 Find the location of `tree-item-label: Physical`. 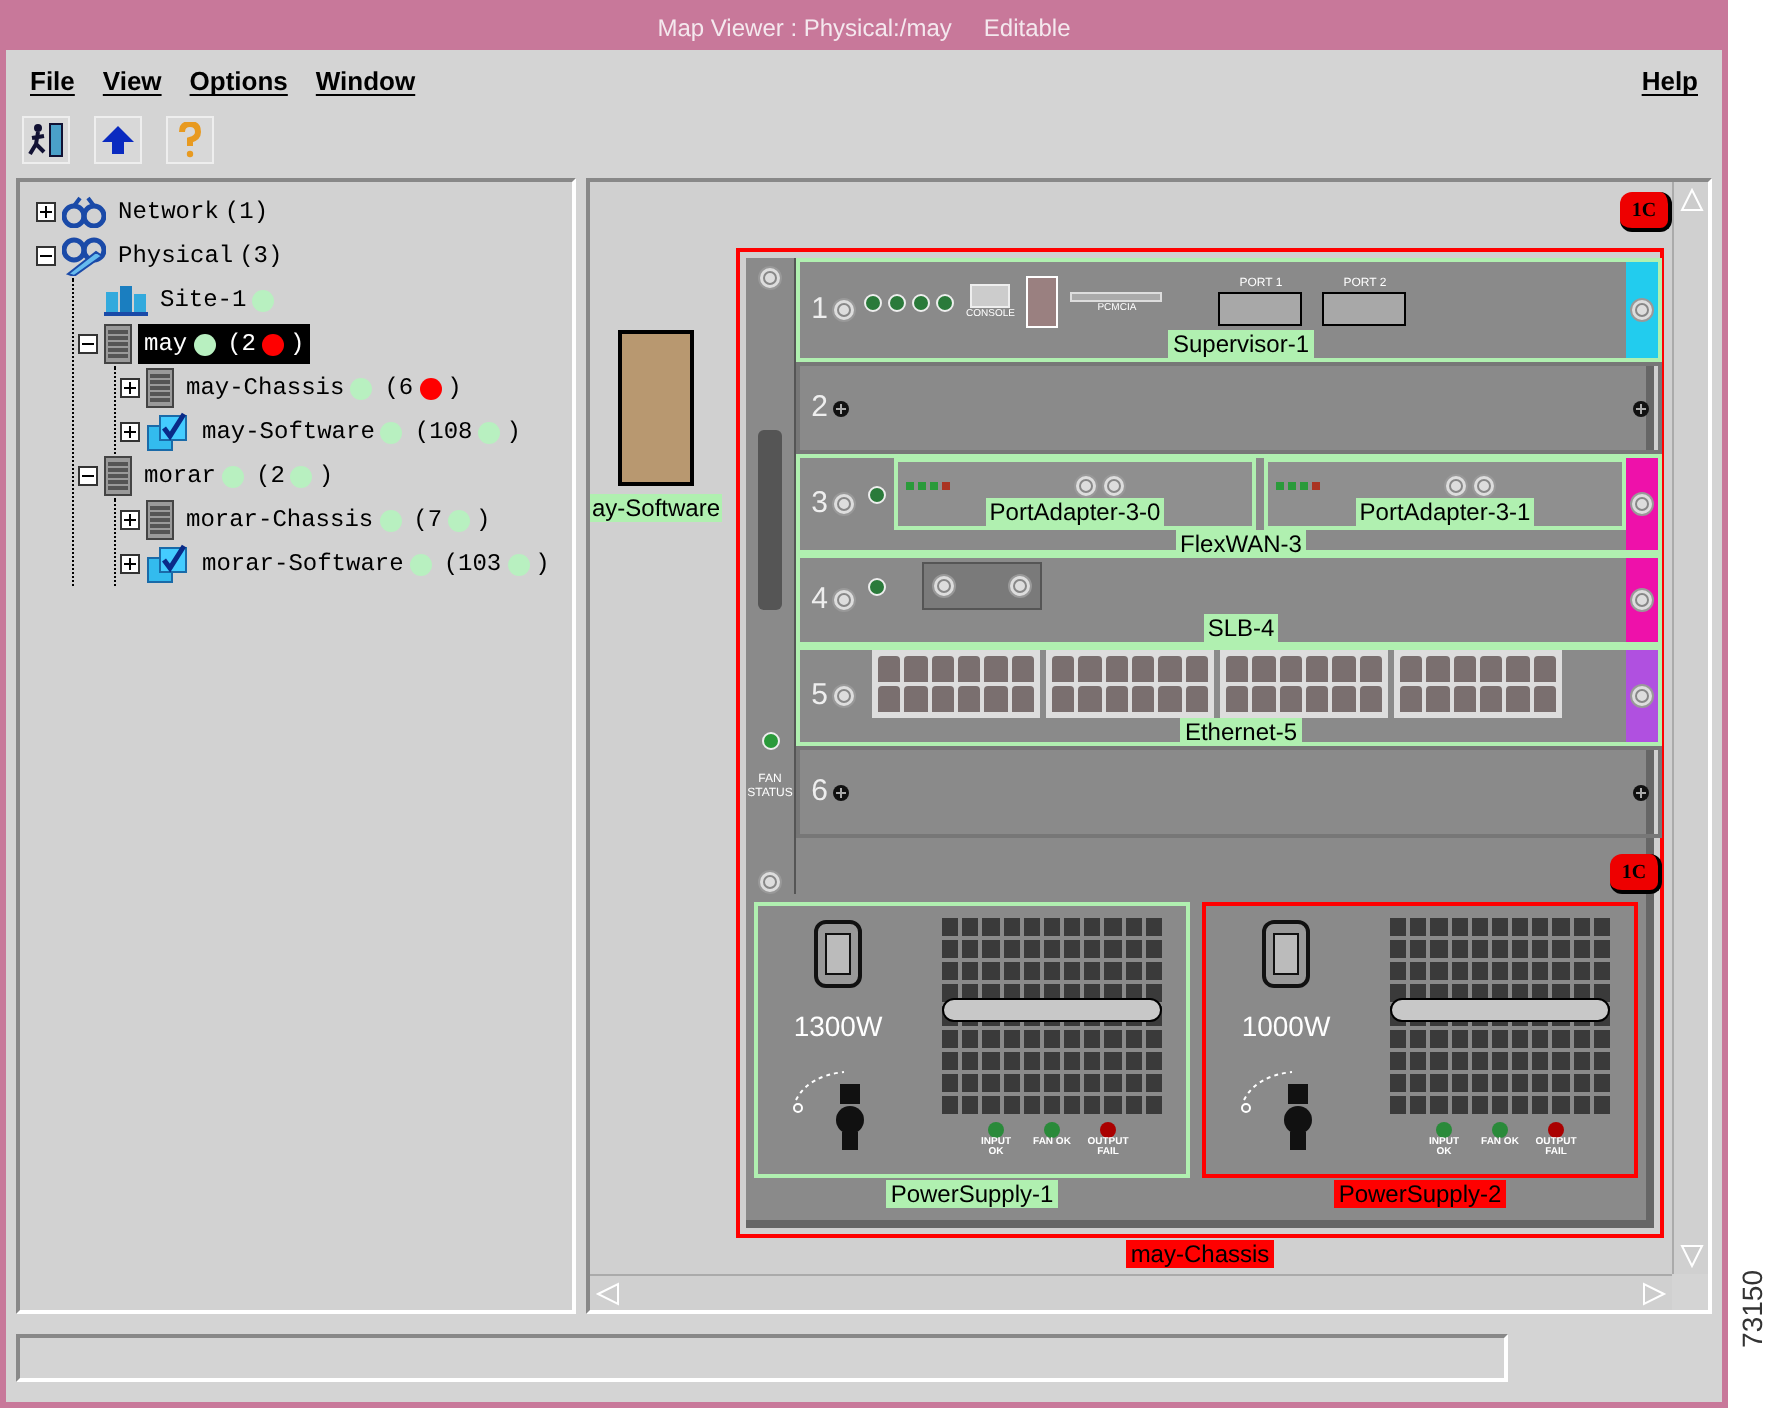

tree-item-label: Physical is located at coordinates (176, 257).